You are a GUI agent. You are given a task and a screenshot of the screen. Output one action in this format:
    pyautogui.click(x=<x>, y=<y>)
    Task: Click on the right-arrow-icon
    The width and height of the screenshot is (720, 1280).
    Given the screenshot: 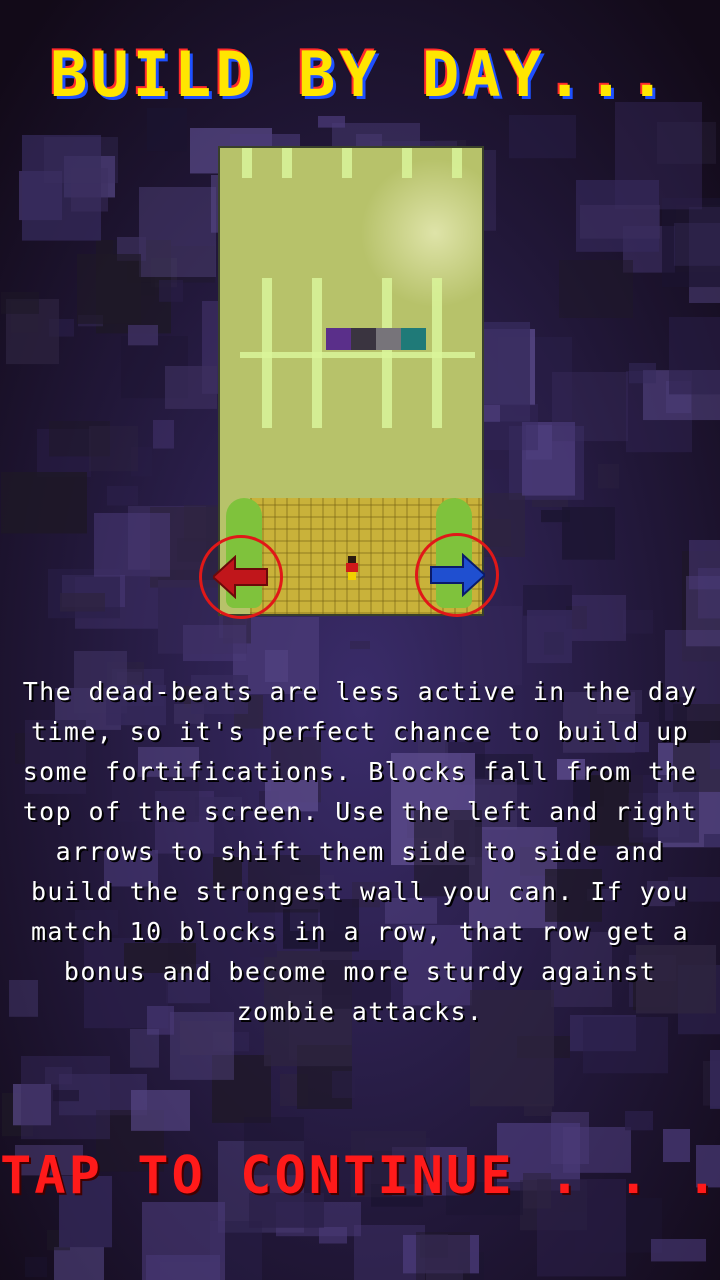 What is the action you would take?
    pyautogui.click(x=457, y=575)
    